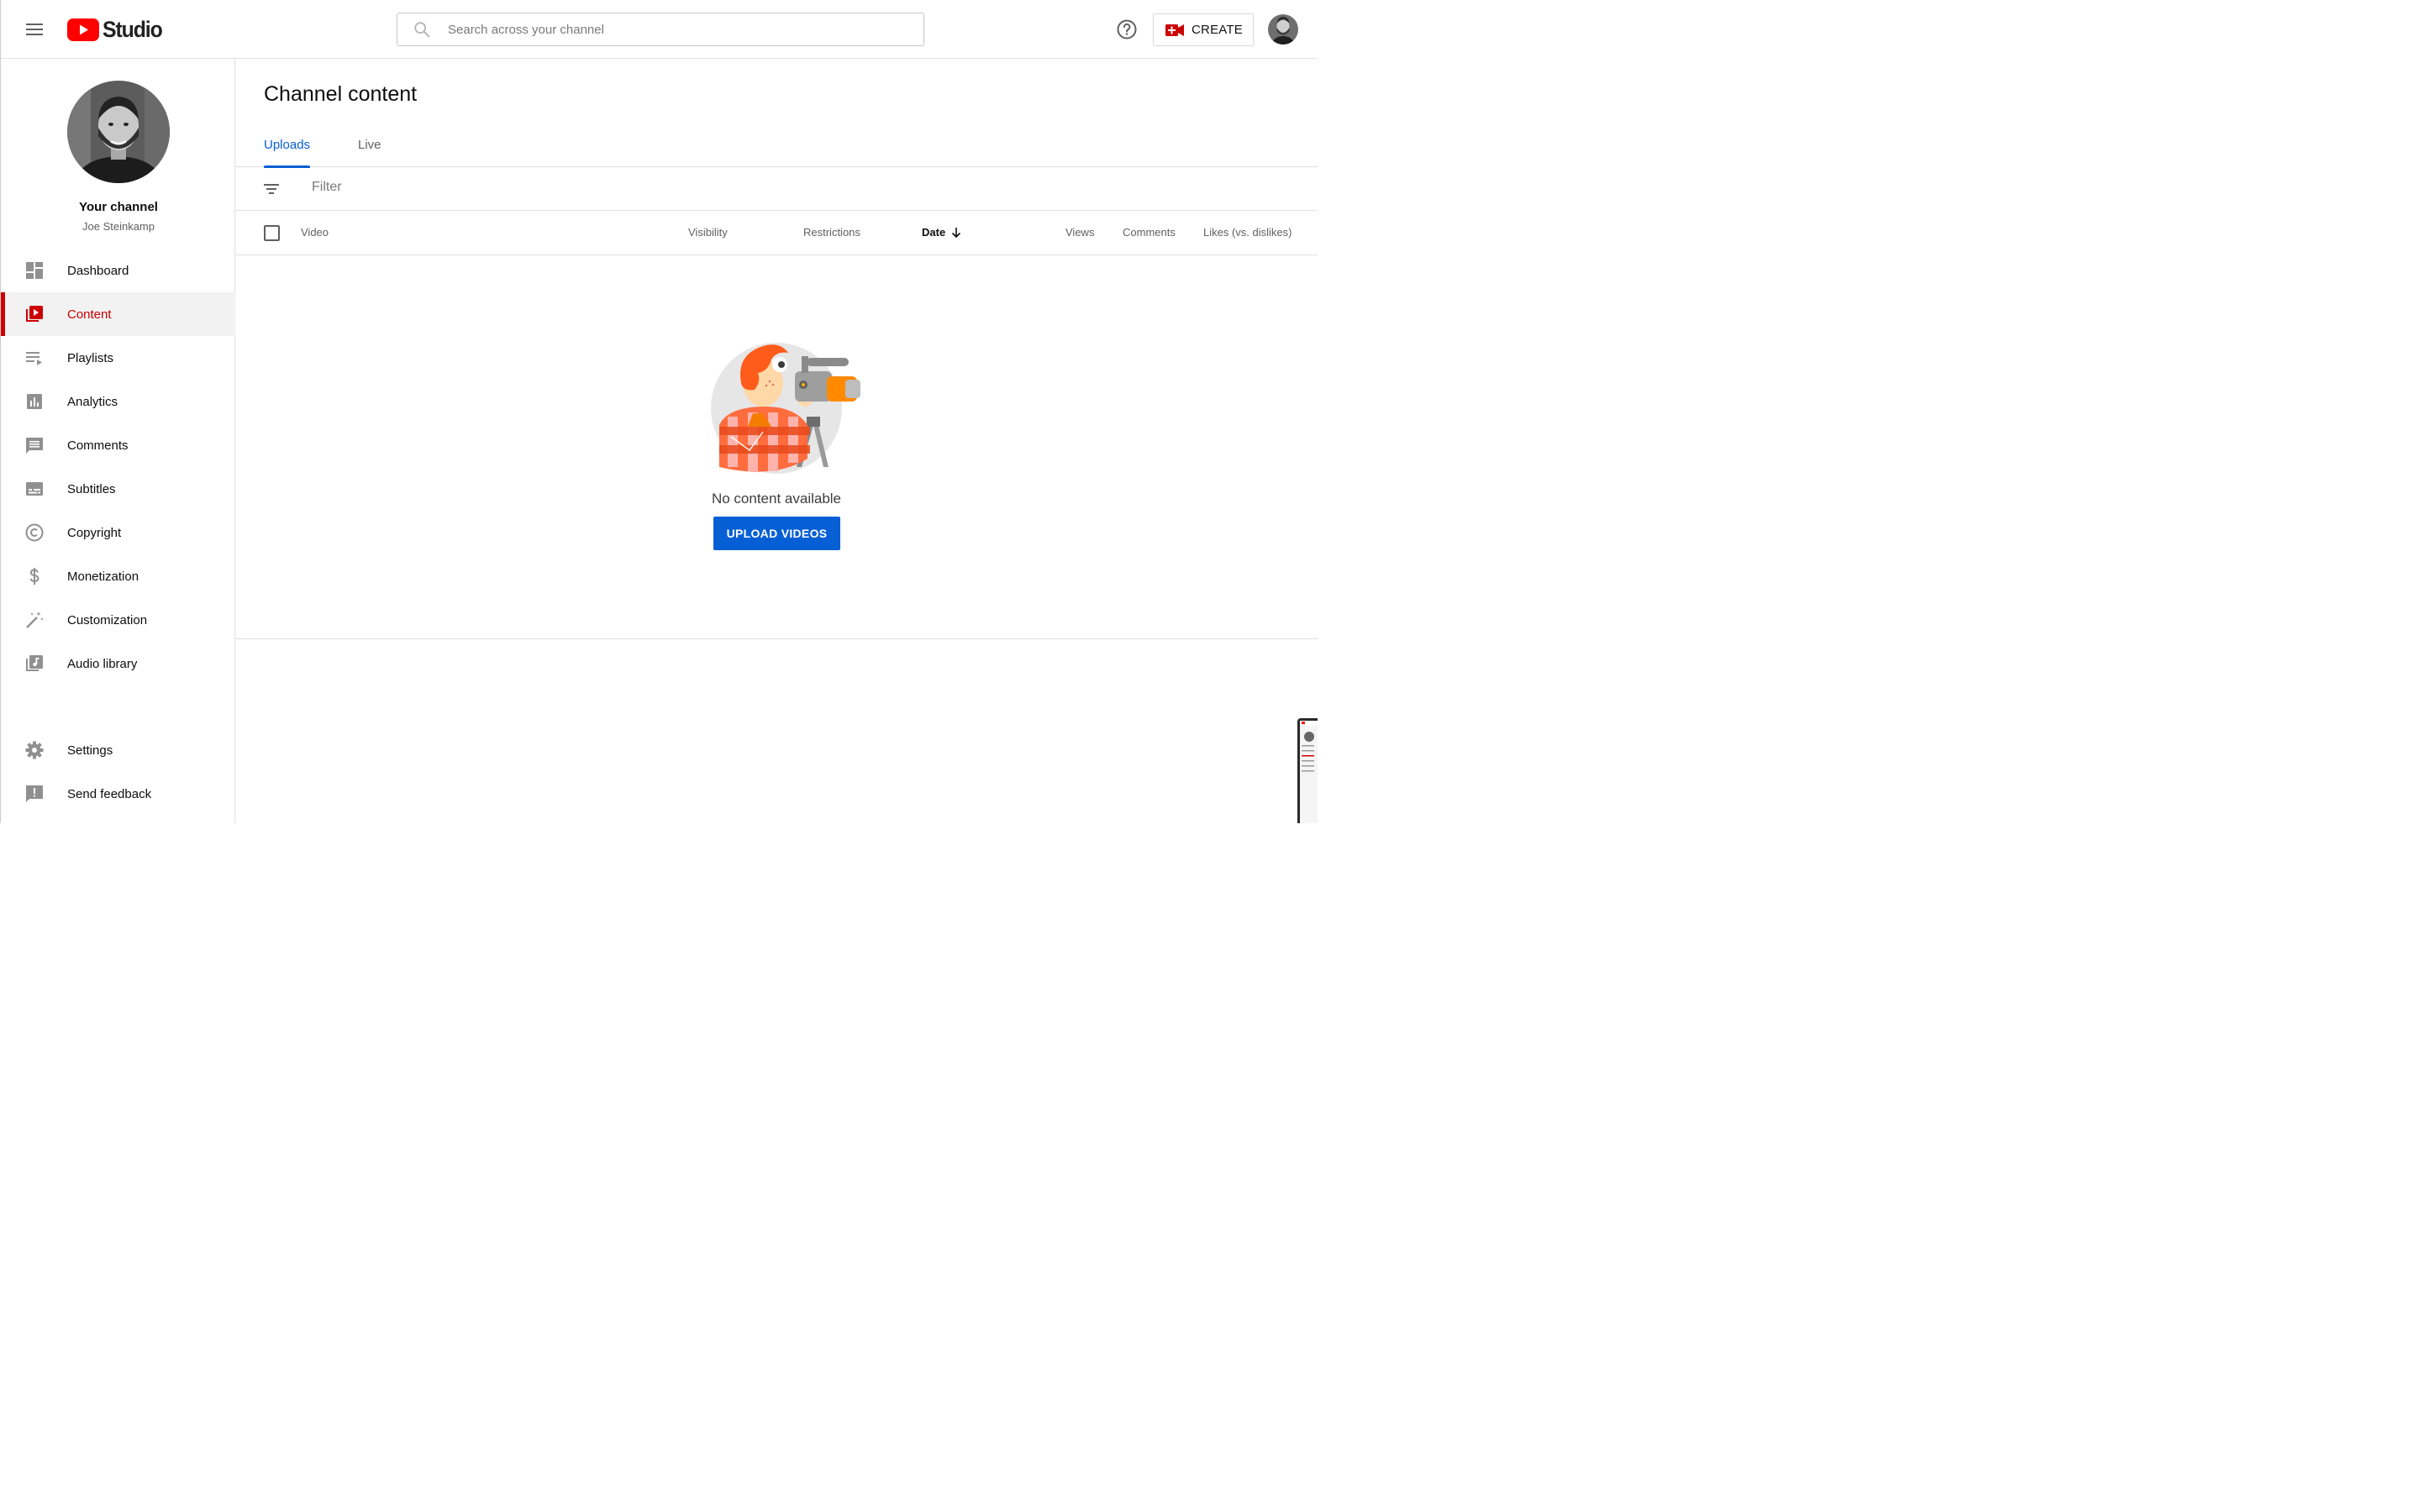 The image size is (2420, 1512). Describe the element at coordinates (934, 232) in the screenshot. I see `column-date-label: Date` at that location.